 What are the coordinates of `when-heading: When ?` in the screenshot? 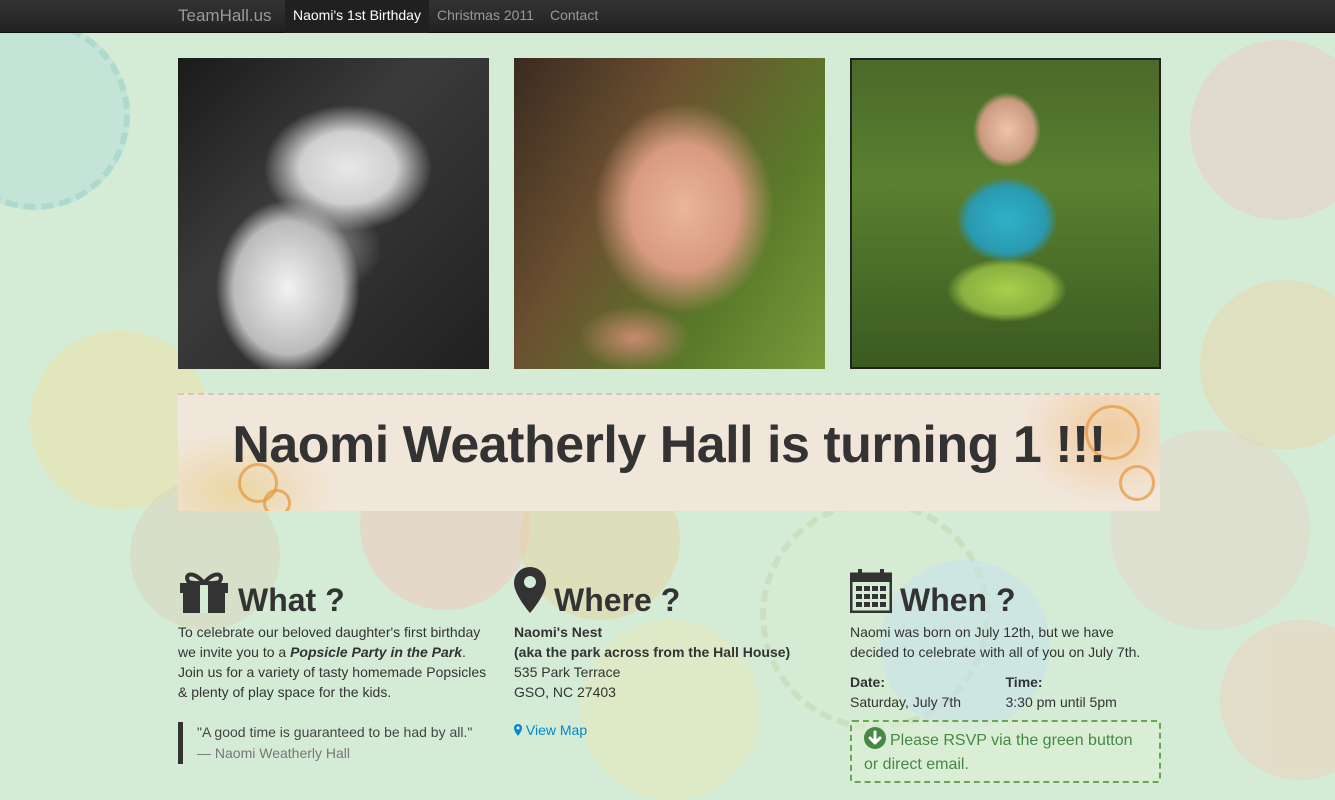 It's located at (958, 600).